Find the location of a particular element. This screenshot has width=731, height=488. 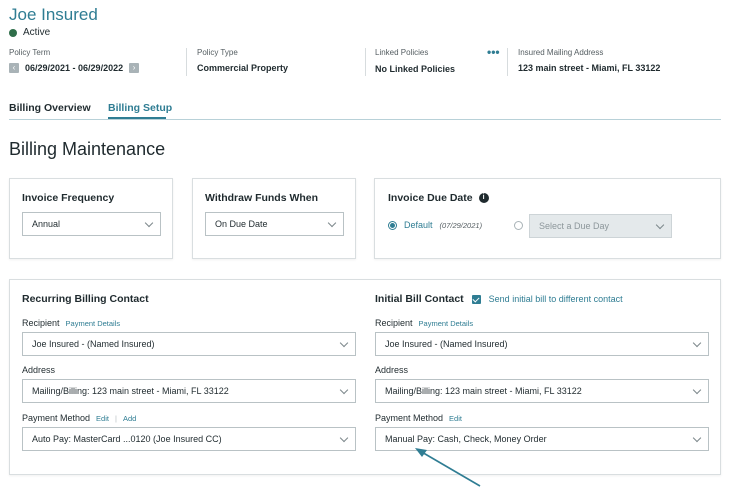

invoice-due-date-title: Invoice Due Date is located at coordinates (430, 198).